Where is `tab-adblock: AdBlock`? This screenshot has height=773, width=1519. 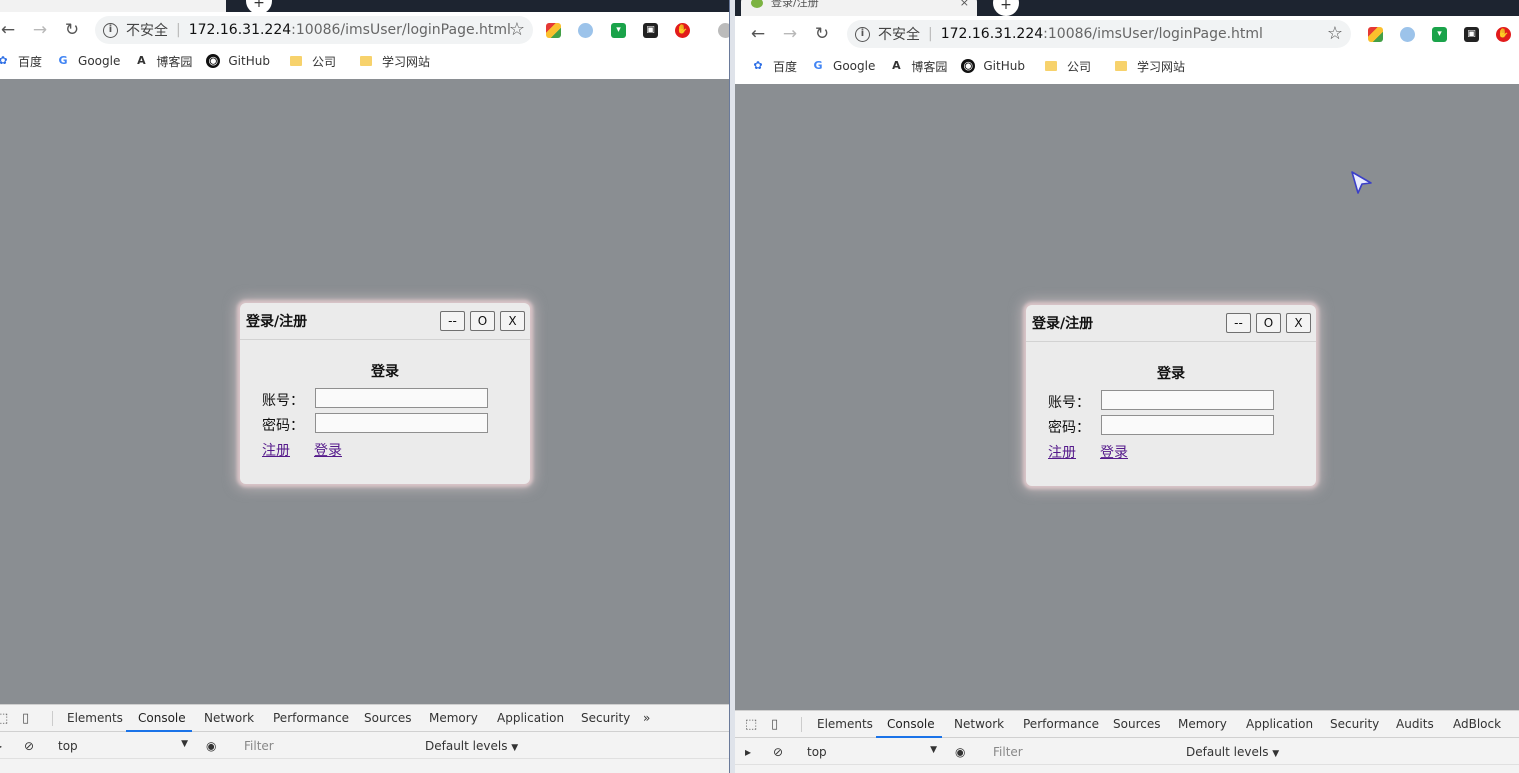 tab-adblock: AdBlock is located at coordinates (1477, 724).